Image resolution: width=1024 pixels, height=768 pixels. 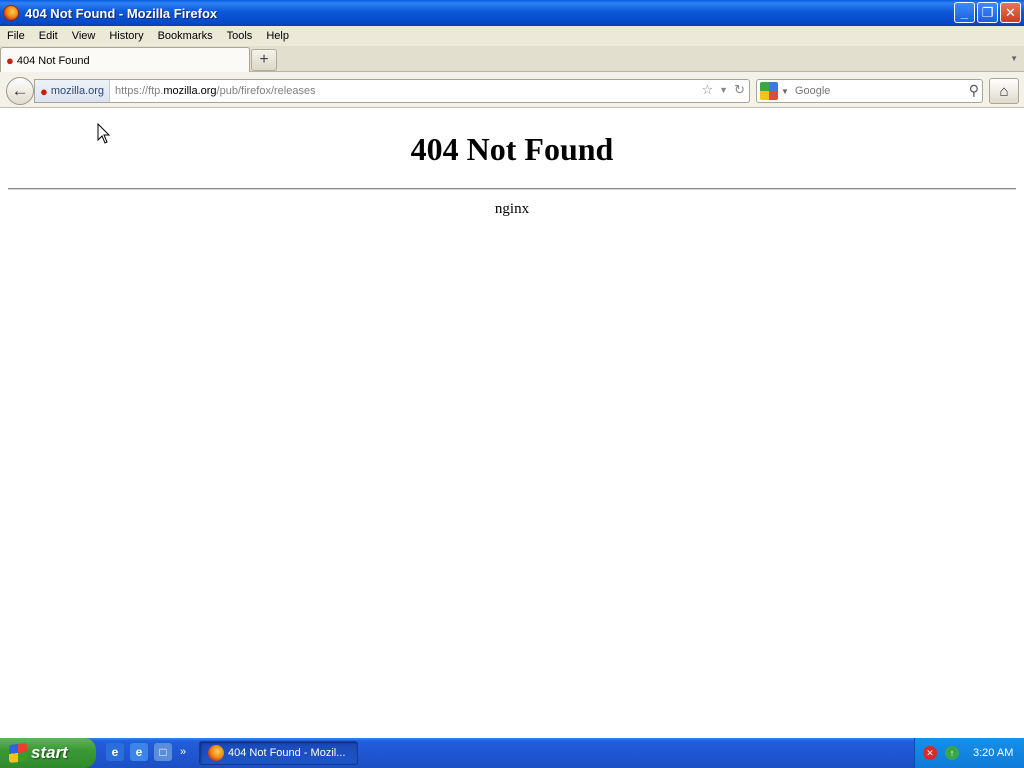 What do you see at coordinates (77, 91) in the screenshot?
I see `identity-label: mozilla.org` at bounding box center [77, 91].